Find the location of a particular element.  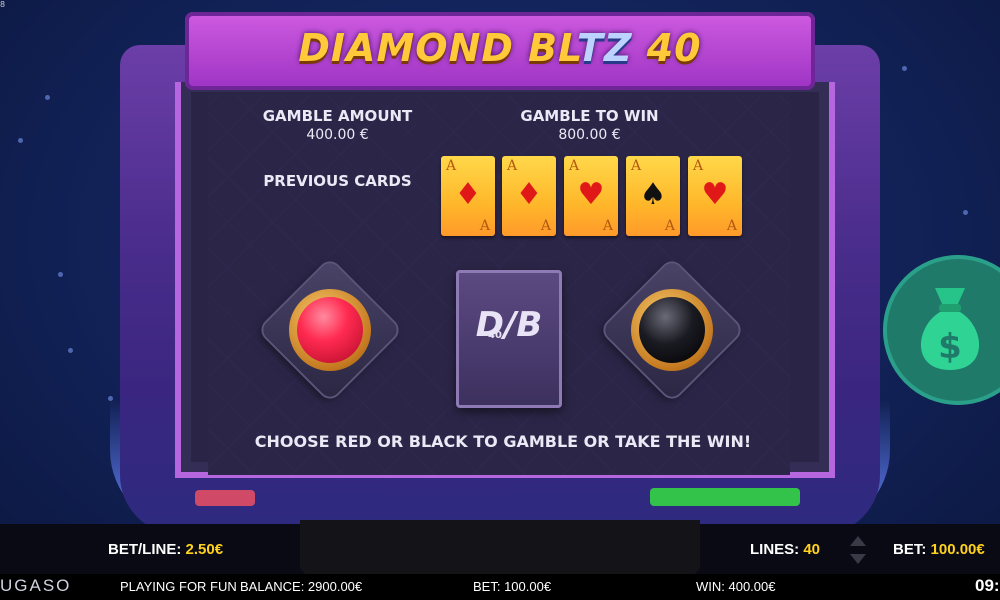

balance-display: BALANCE: 2900.00€ is located at coordinates (301, 586).